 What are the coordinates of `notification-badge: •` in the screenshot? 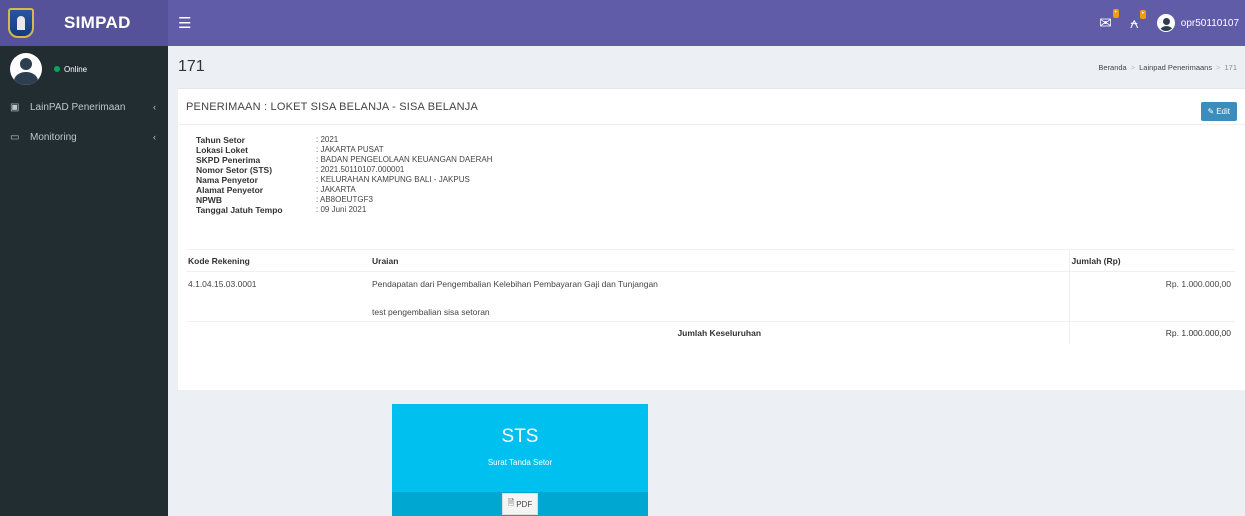 It's located at (1142, 14).